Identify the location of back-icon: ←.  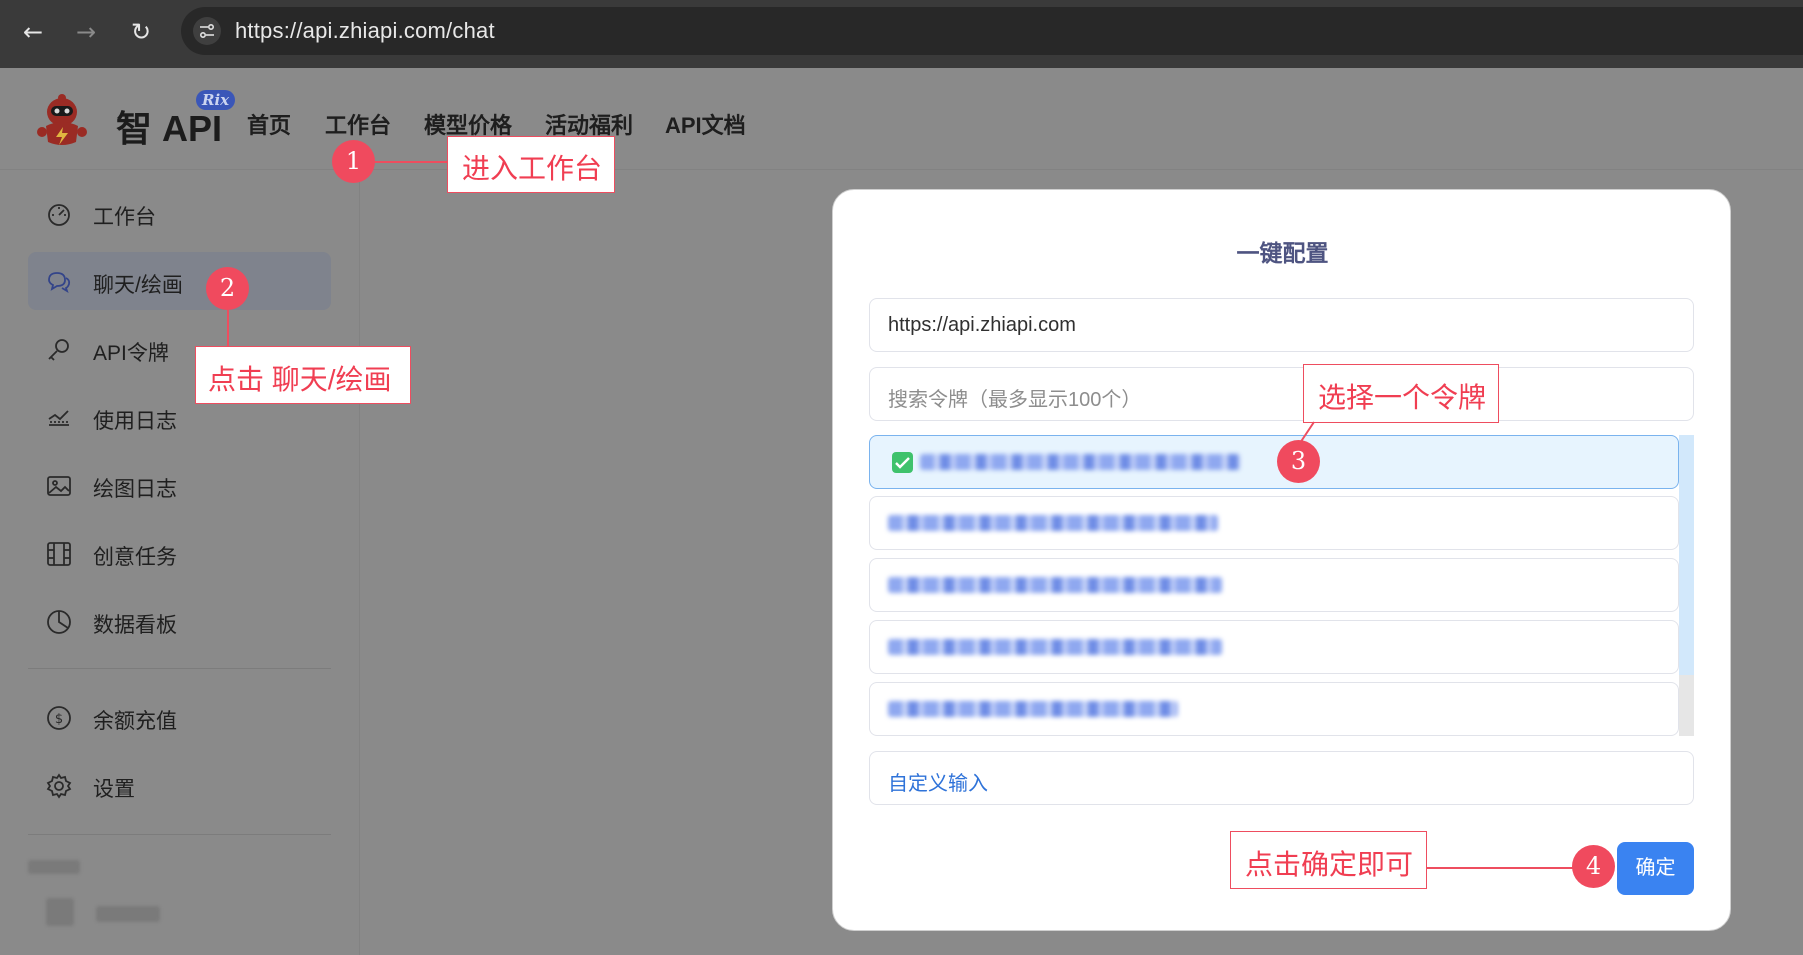
(33, 32).